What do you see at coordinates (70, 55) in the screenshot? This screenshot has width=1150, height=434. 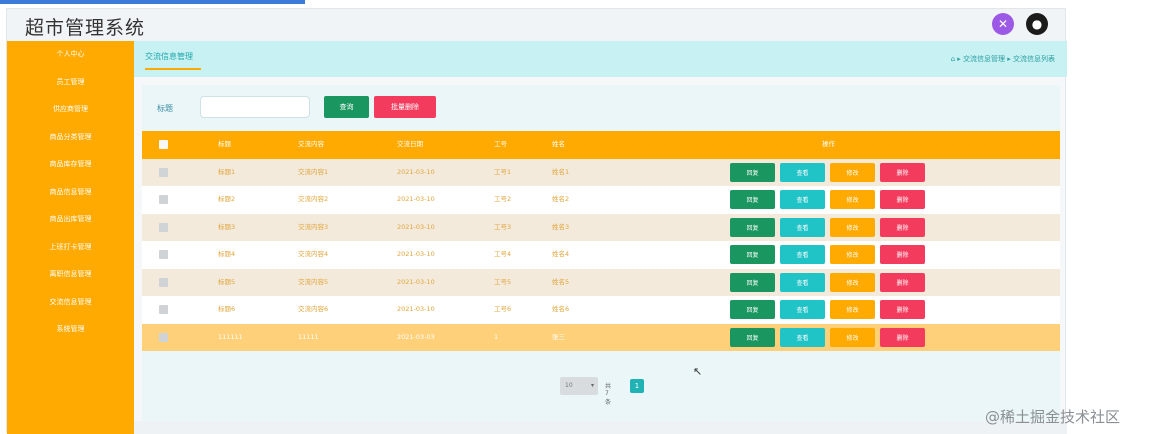 I see `sidebar-item-profile: 个人中心` at bounding box center [70, 55].